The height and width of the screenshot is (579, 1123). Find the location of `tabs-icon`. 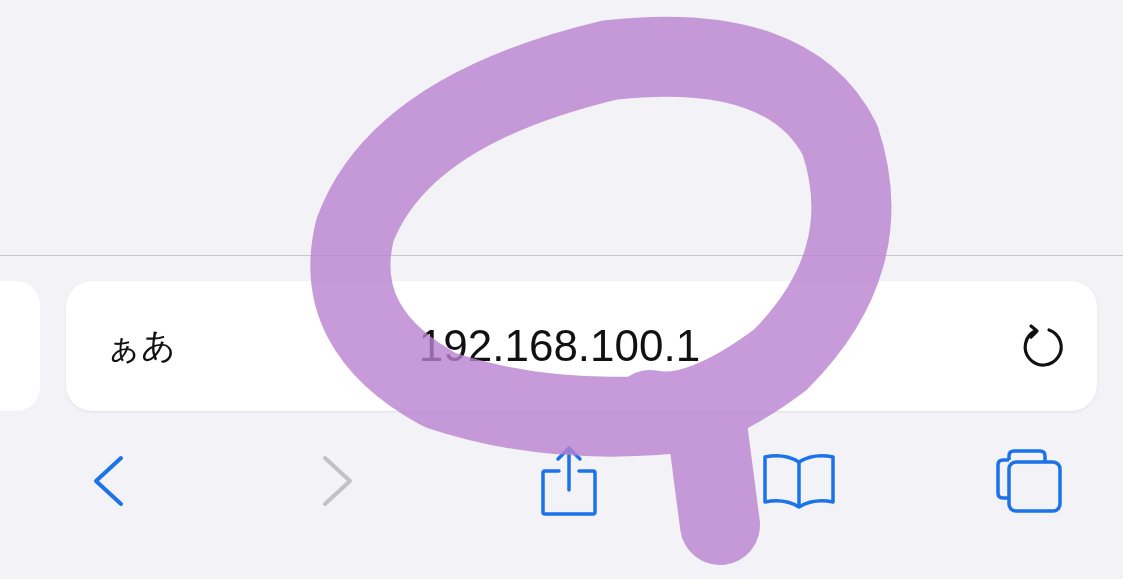

tabs-icon is located at coordinates (1029, 481).